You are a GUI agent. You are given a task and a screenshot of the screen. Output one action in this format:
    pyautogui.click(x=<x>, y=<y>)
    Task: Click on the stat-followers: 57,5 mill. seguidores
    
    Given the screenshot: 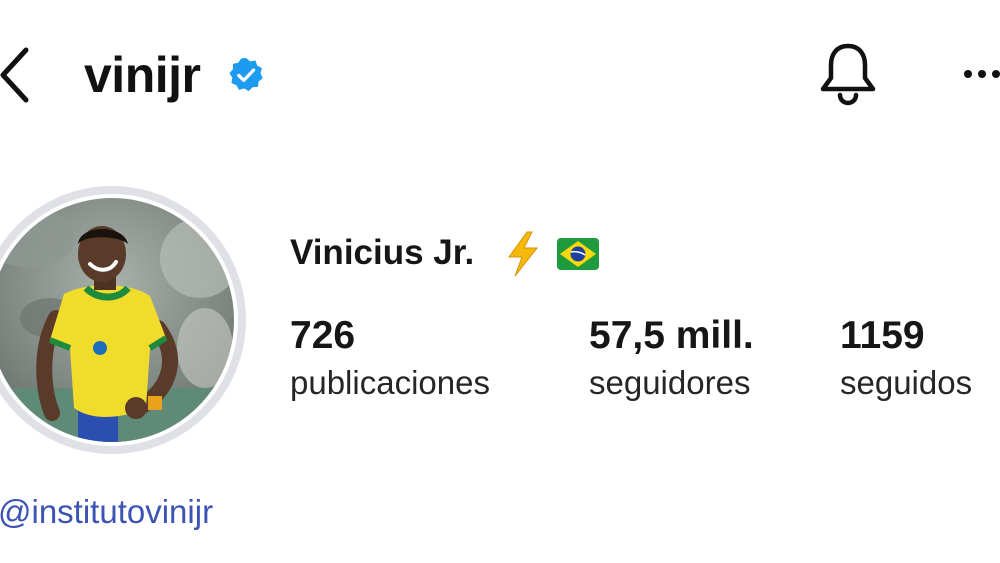 What is the action you would take?
    pyautogui.click(x=671, y=359)
    